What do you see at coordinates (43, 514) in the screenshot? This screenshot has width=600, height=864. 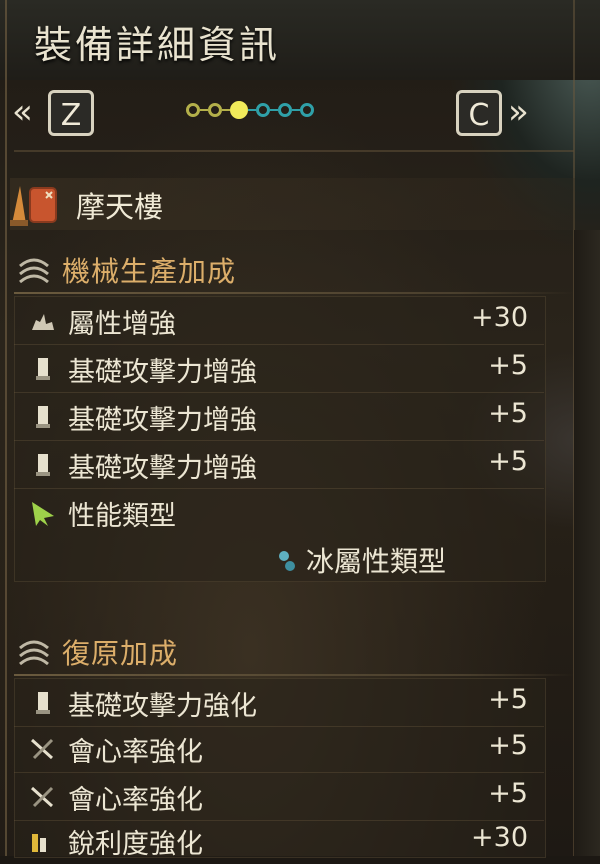 I see `performance-arrow-icon` at bounding box center [43, 514].